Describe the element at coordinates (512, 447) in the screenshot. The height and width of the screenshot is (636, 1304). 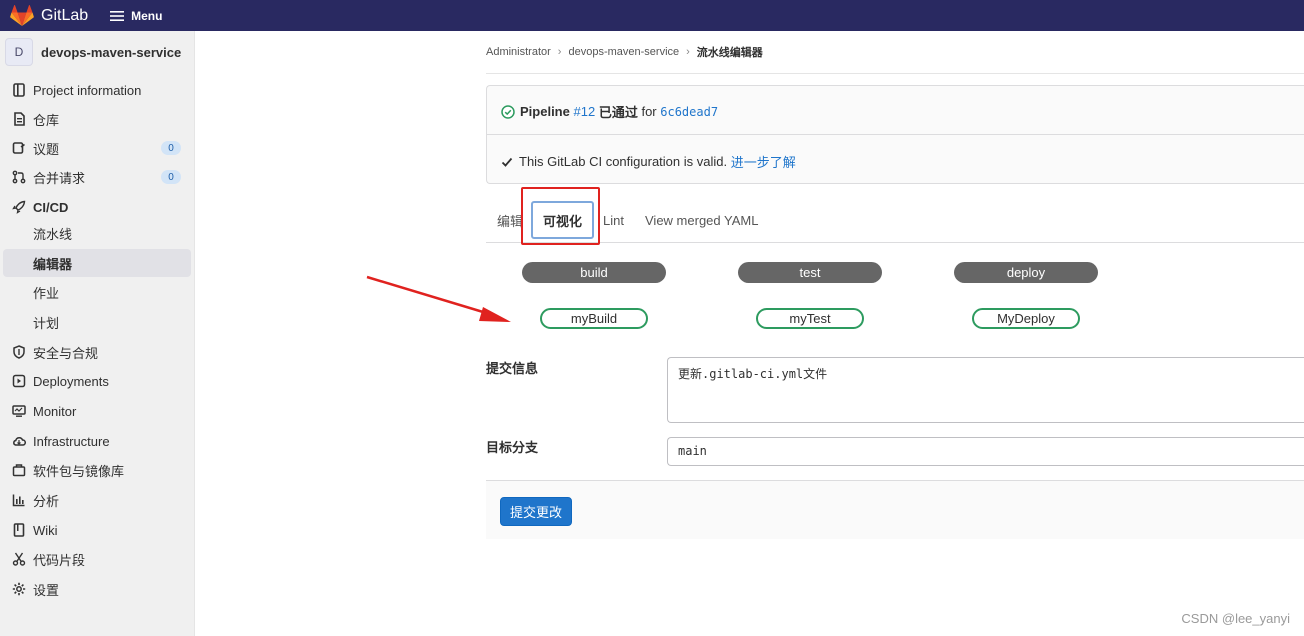
I see `target-branch-label: 目标分支` at that location.